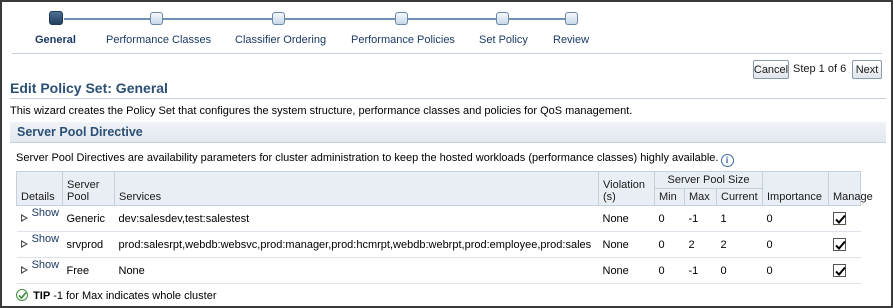  Describe the element at coordinates (795, 188) in the screenshot. I see `header-importance: Importance` at that location.